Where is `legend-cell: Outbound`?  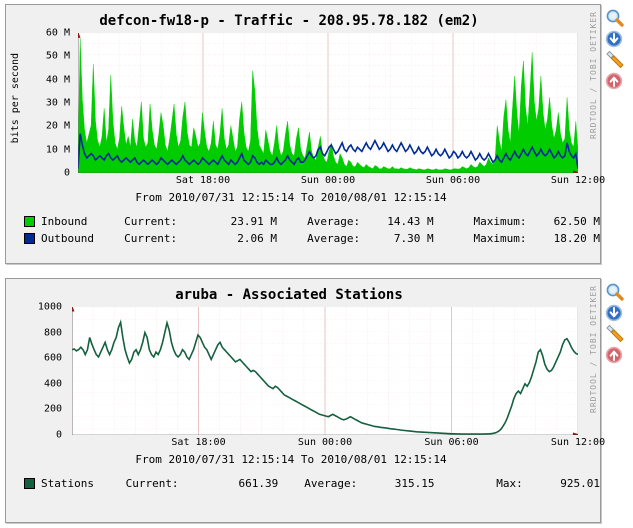 legend-cell: Outbound is located at coordinates (67, 238).